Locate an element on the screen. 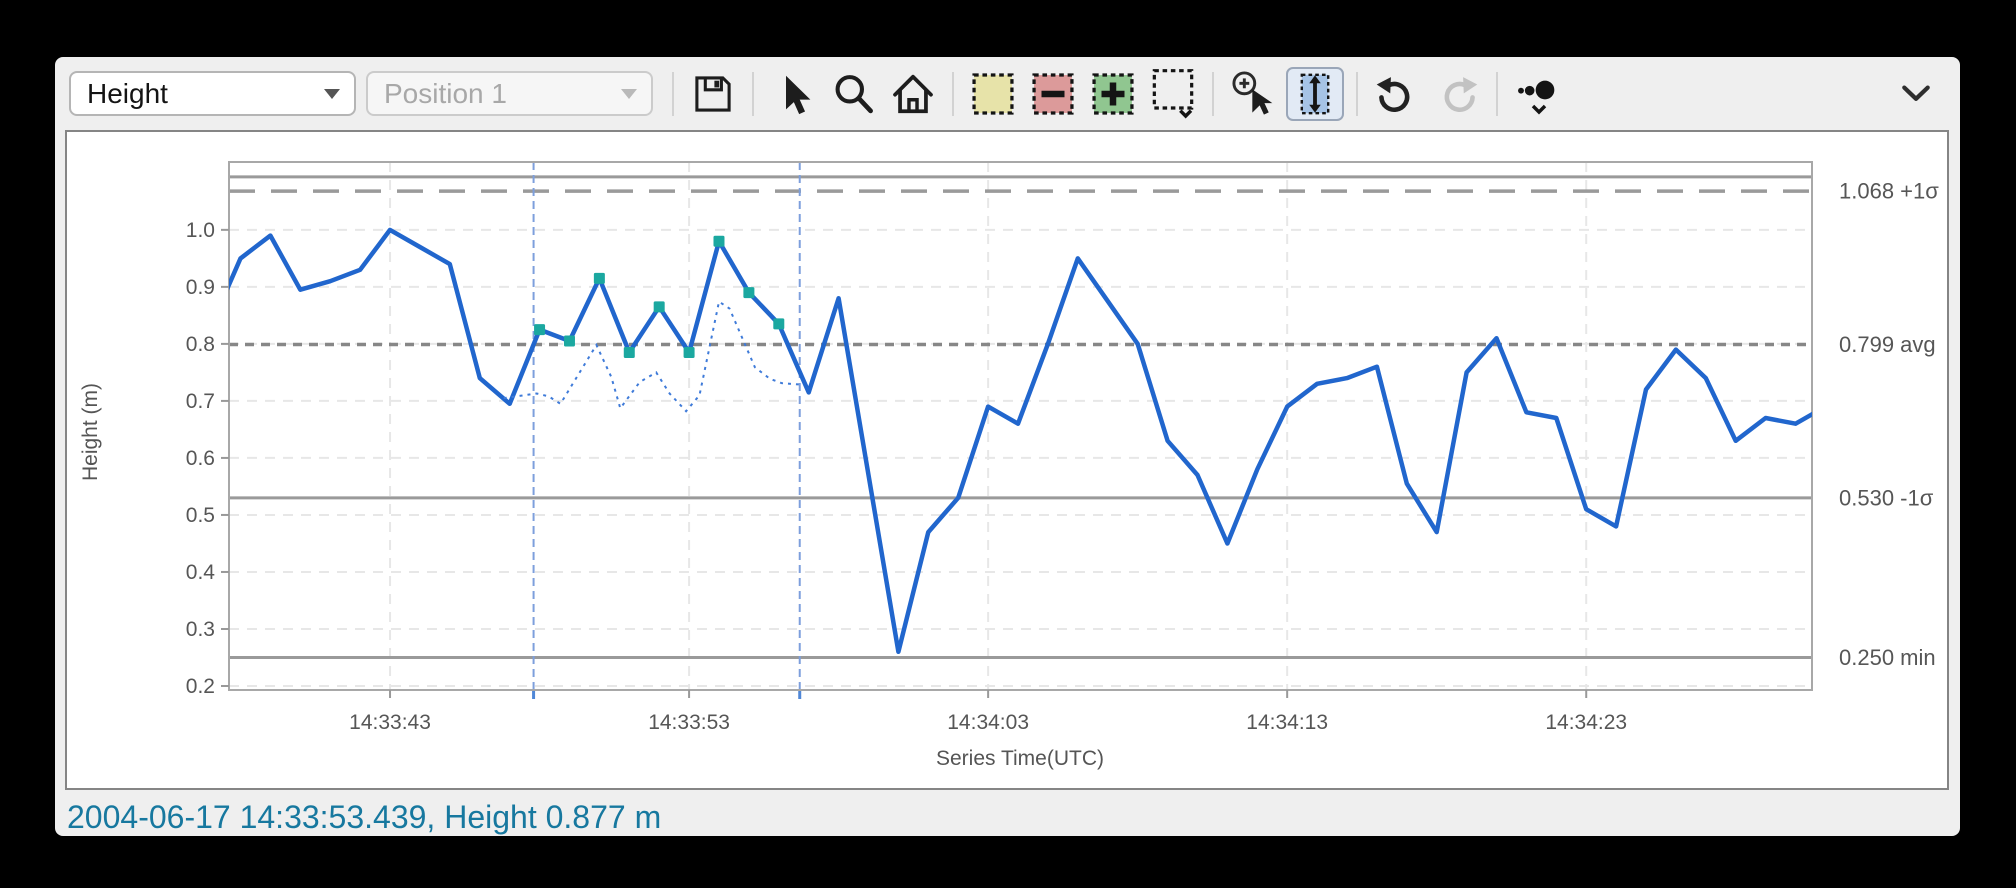  y-tick-label: 1.0 is located at coordinates (200, 230).